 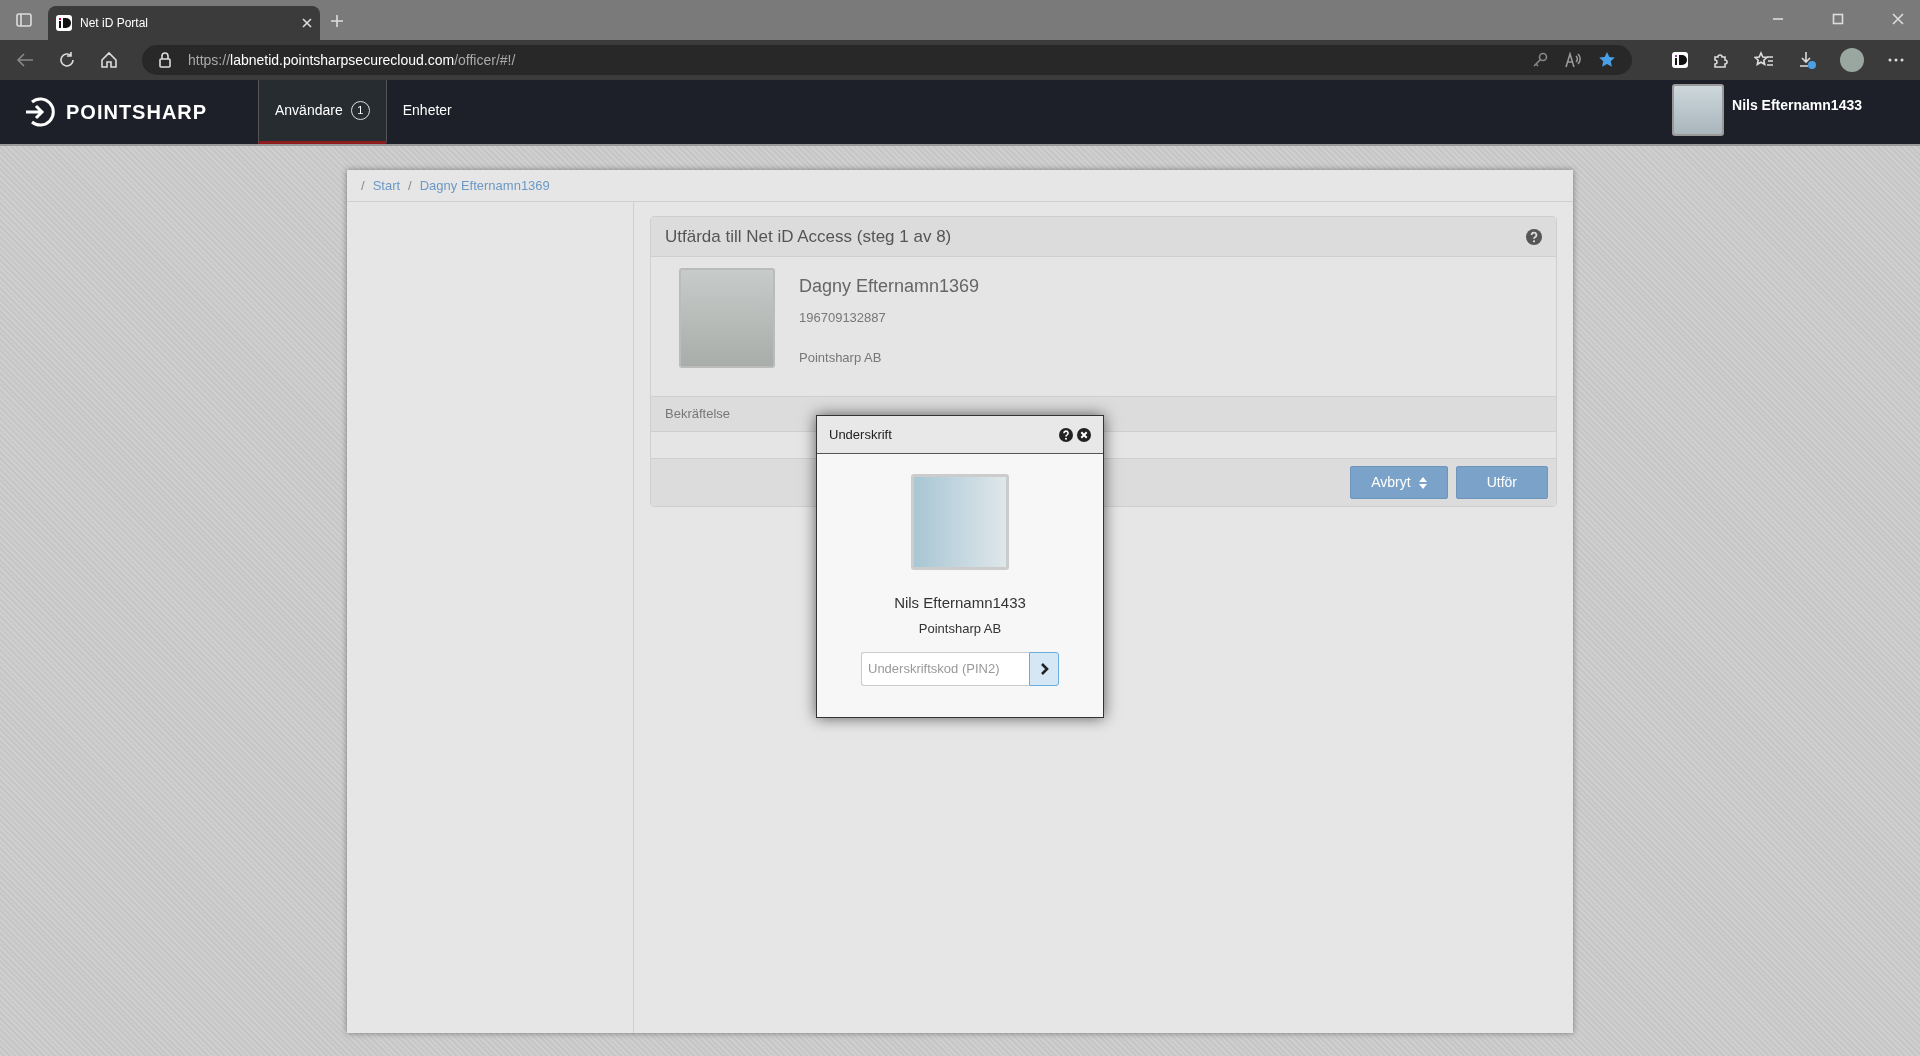 What do you see at coordinates (184, 23) in the screenshot?
I see `browser-tab: Net iD Portal` at bounding box center [184, 23].